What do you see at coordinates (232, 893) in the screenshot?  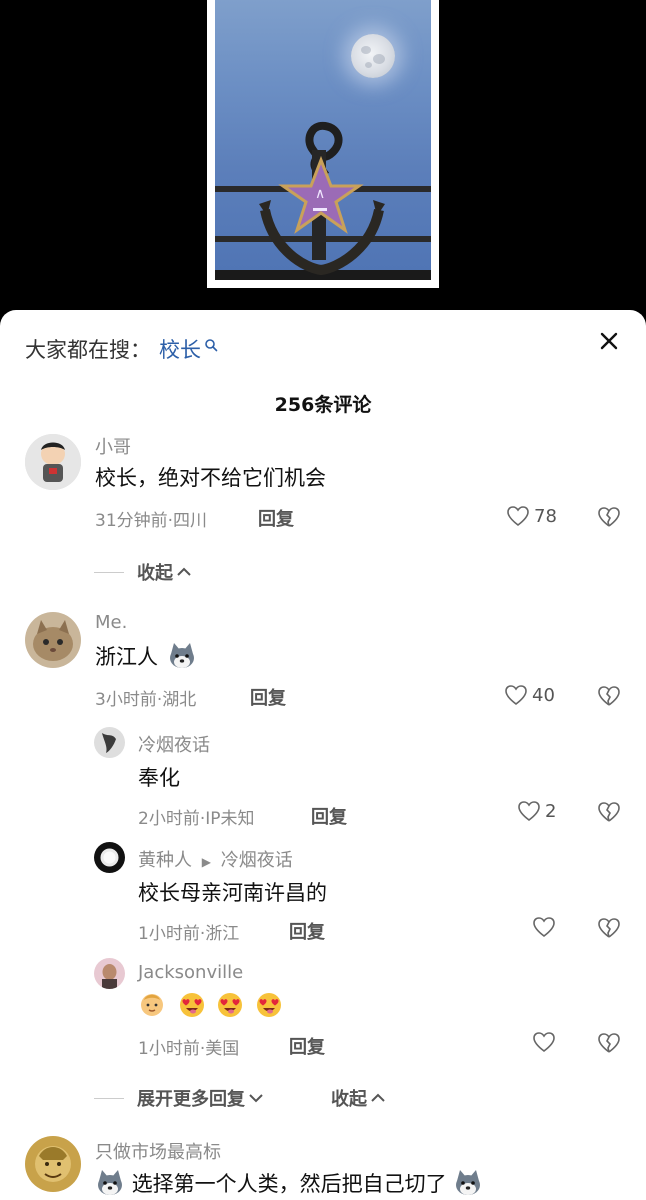 I see `reply-text: 校长母亲河南许昌的` at bounding box center [232, 893].